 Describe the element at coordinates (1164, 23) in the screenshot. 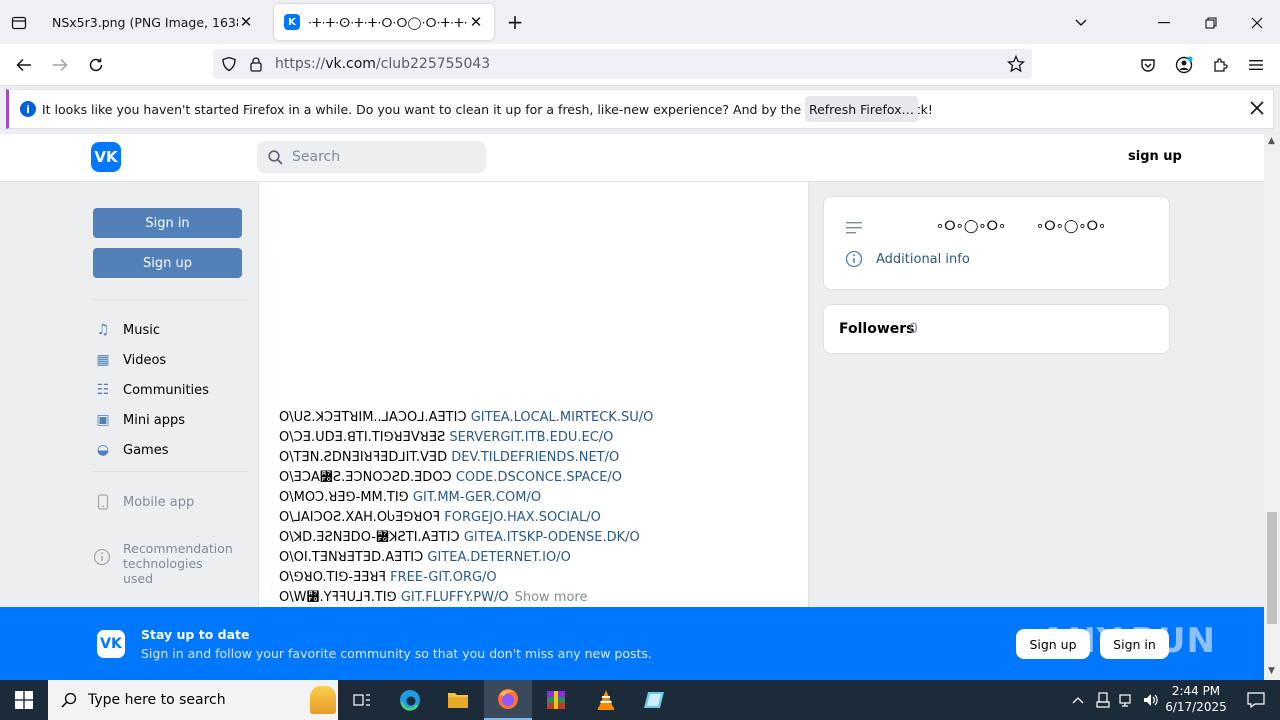

I see `minimize-window-icon` at that location.